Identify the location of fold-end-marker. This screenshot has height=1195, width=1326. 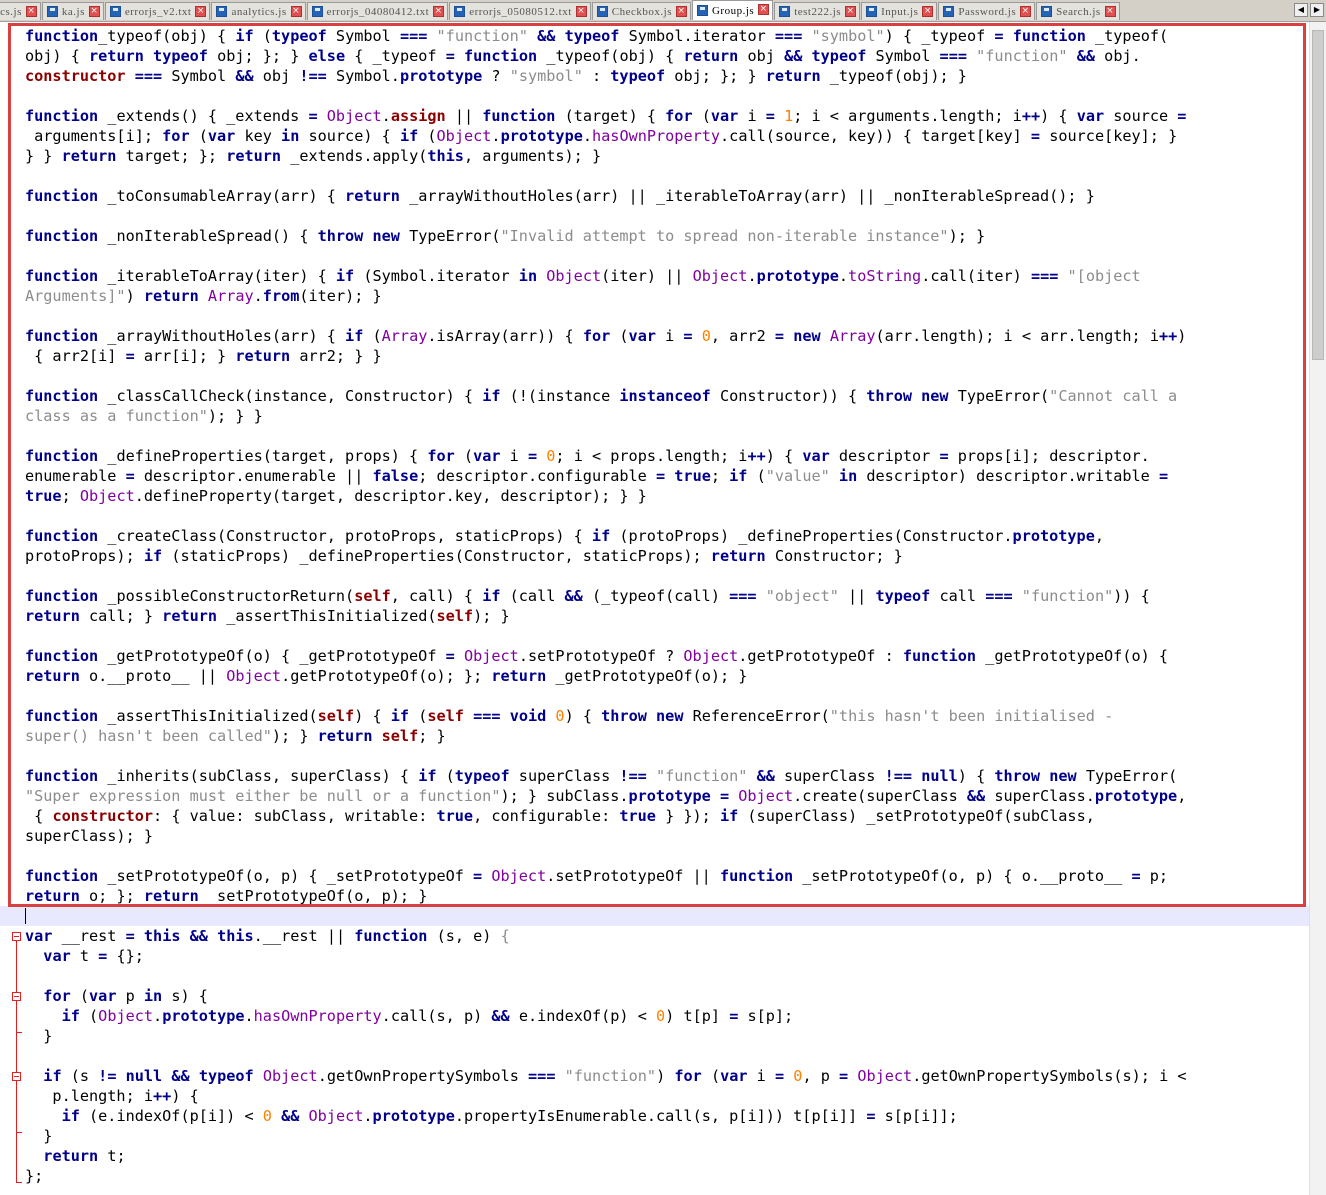
(19, 1182).